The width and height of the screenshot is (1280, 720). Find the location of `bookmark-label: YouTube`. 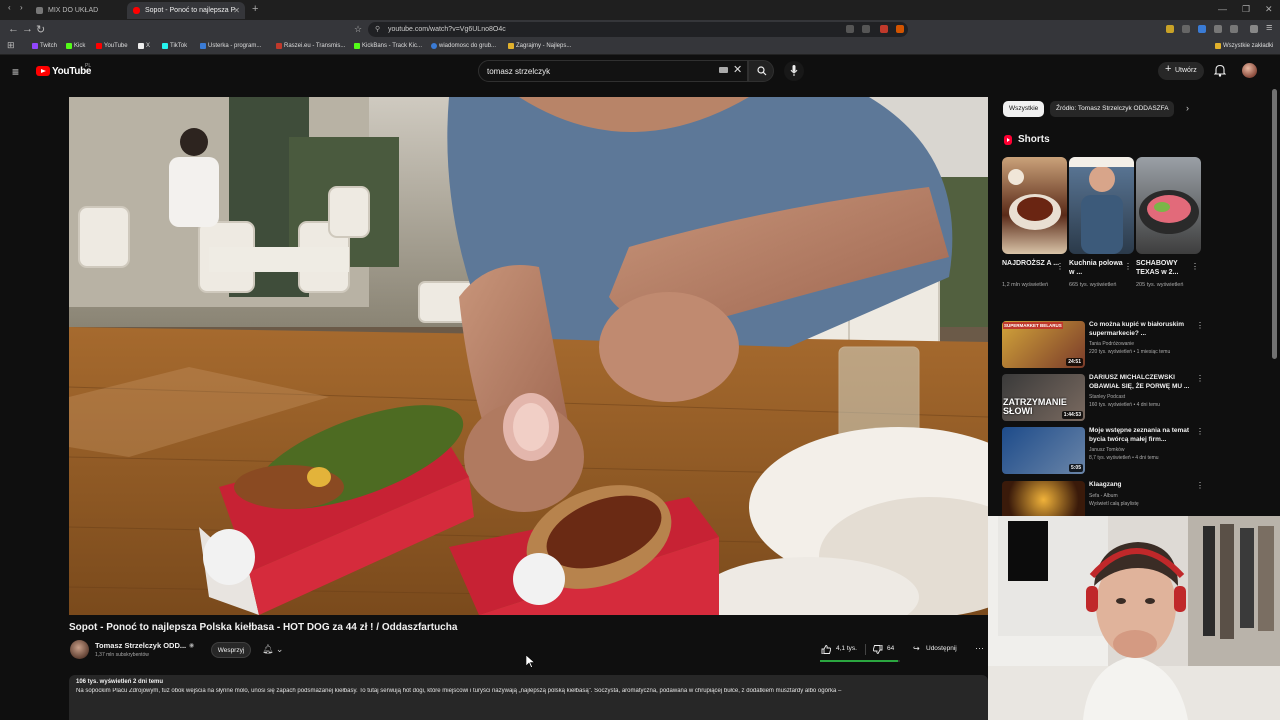

bookmark-label: YouTube is located at coordinates (116, 46).